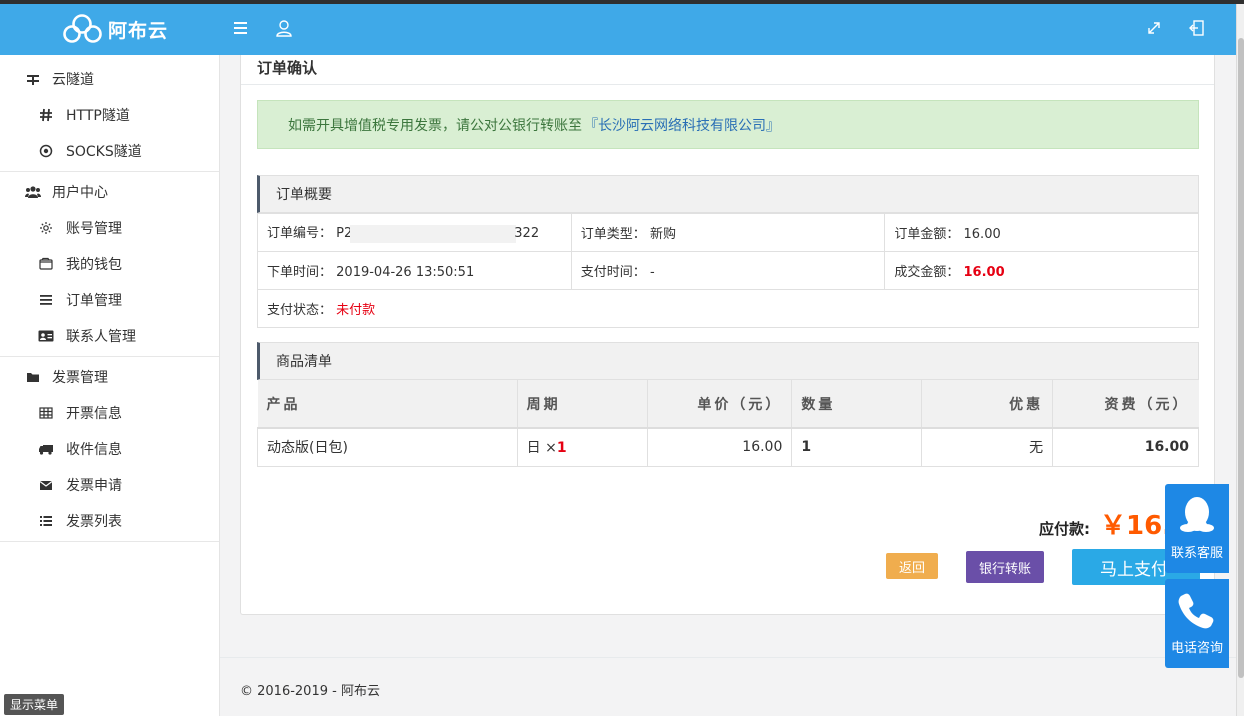  Describe the element at coordinates (912, 566) in the screenshot. I see `back-button: 返回` at that location.